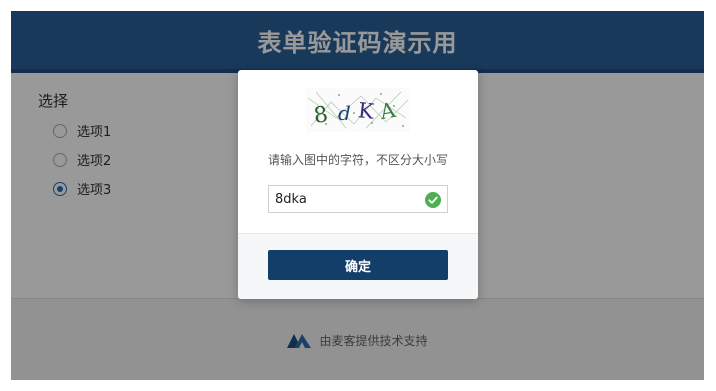  I want to click on captcha-input, so click(350, 199).